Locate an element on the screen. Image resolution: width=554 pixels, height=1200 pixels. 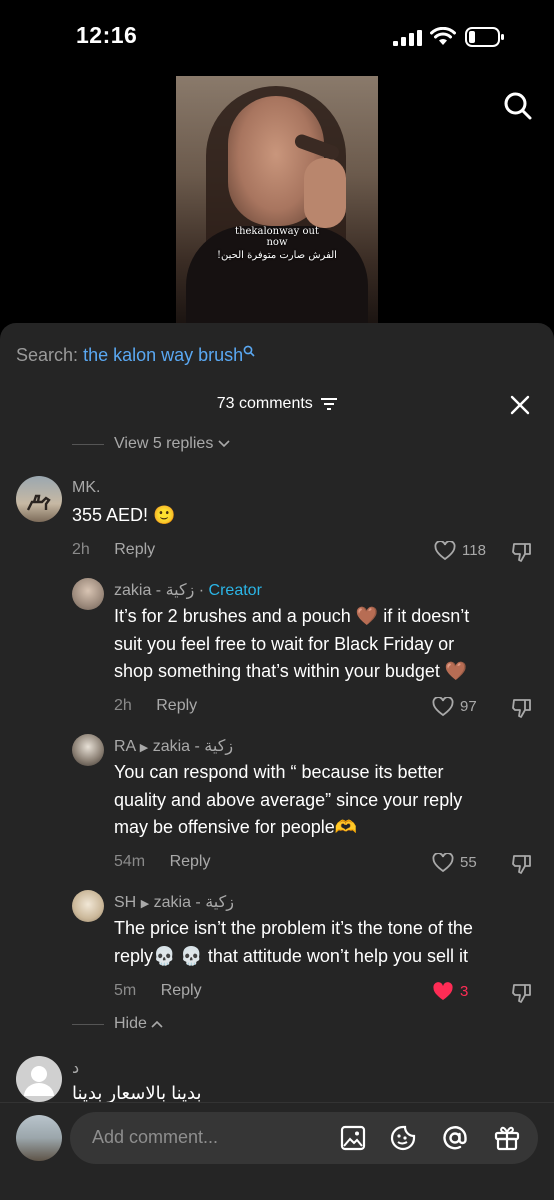
creator-badge: Creator is located at coordinates (235, 590).